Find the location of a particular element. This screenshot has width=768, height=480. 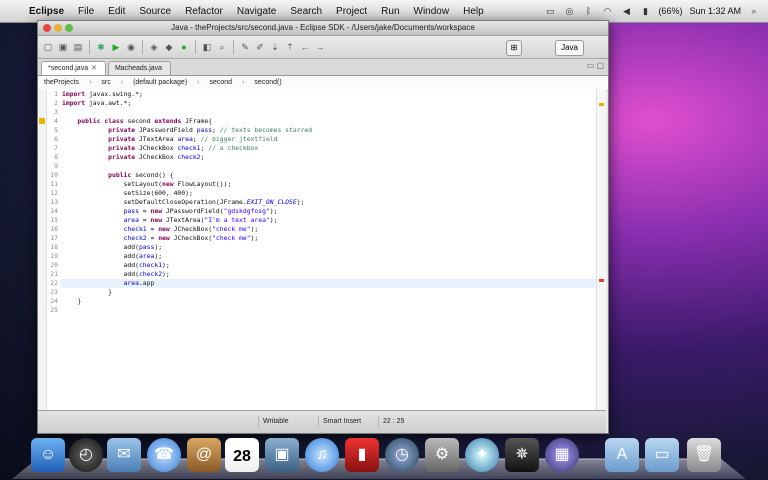

code-line: check1 = new JCheckBox("check me"); is located at coordinates (160, 229).